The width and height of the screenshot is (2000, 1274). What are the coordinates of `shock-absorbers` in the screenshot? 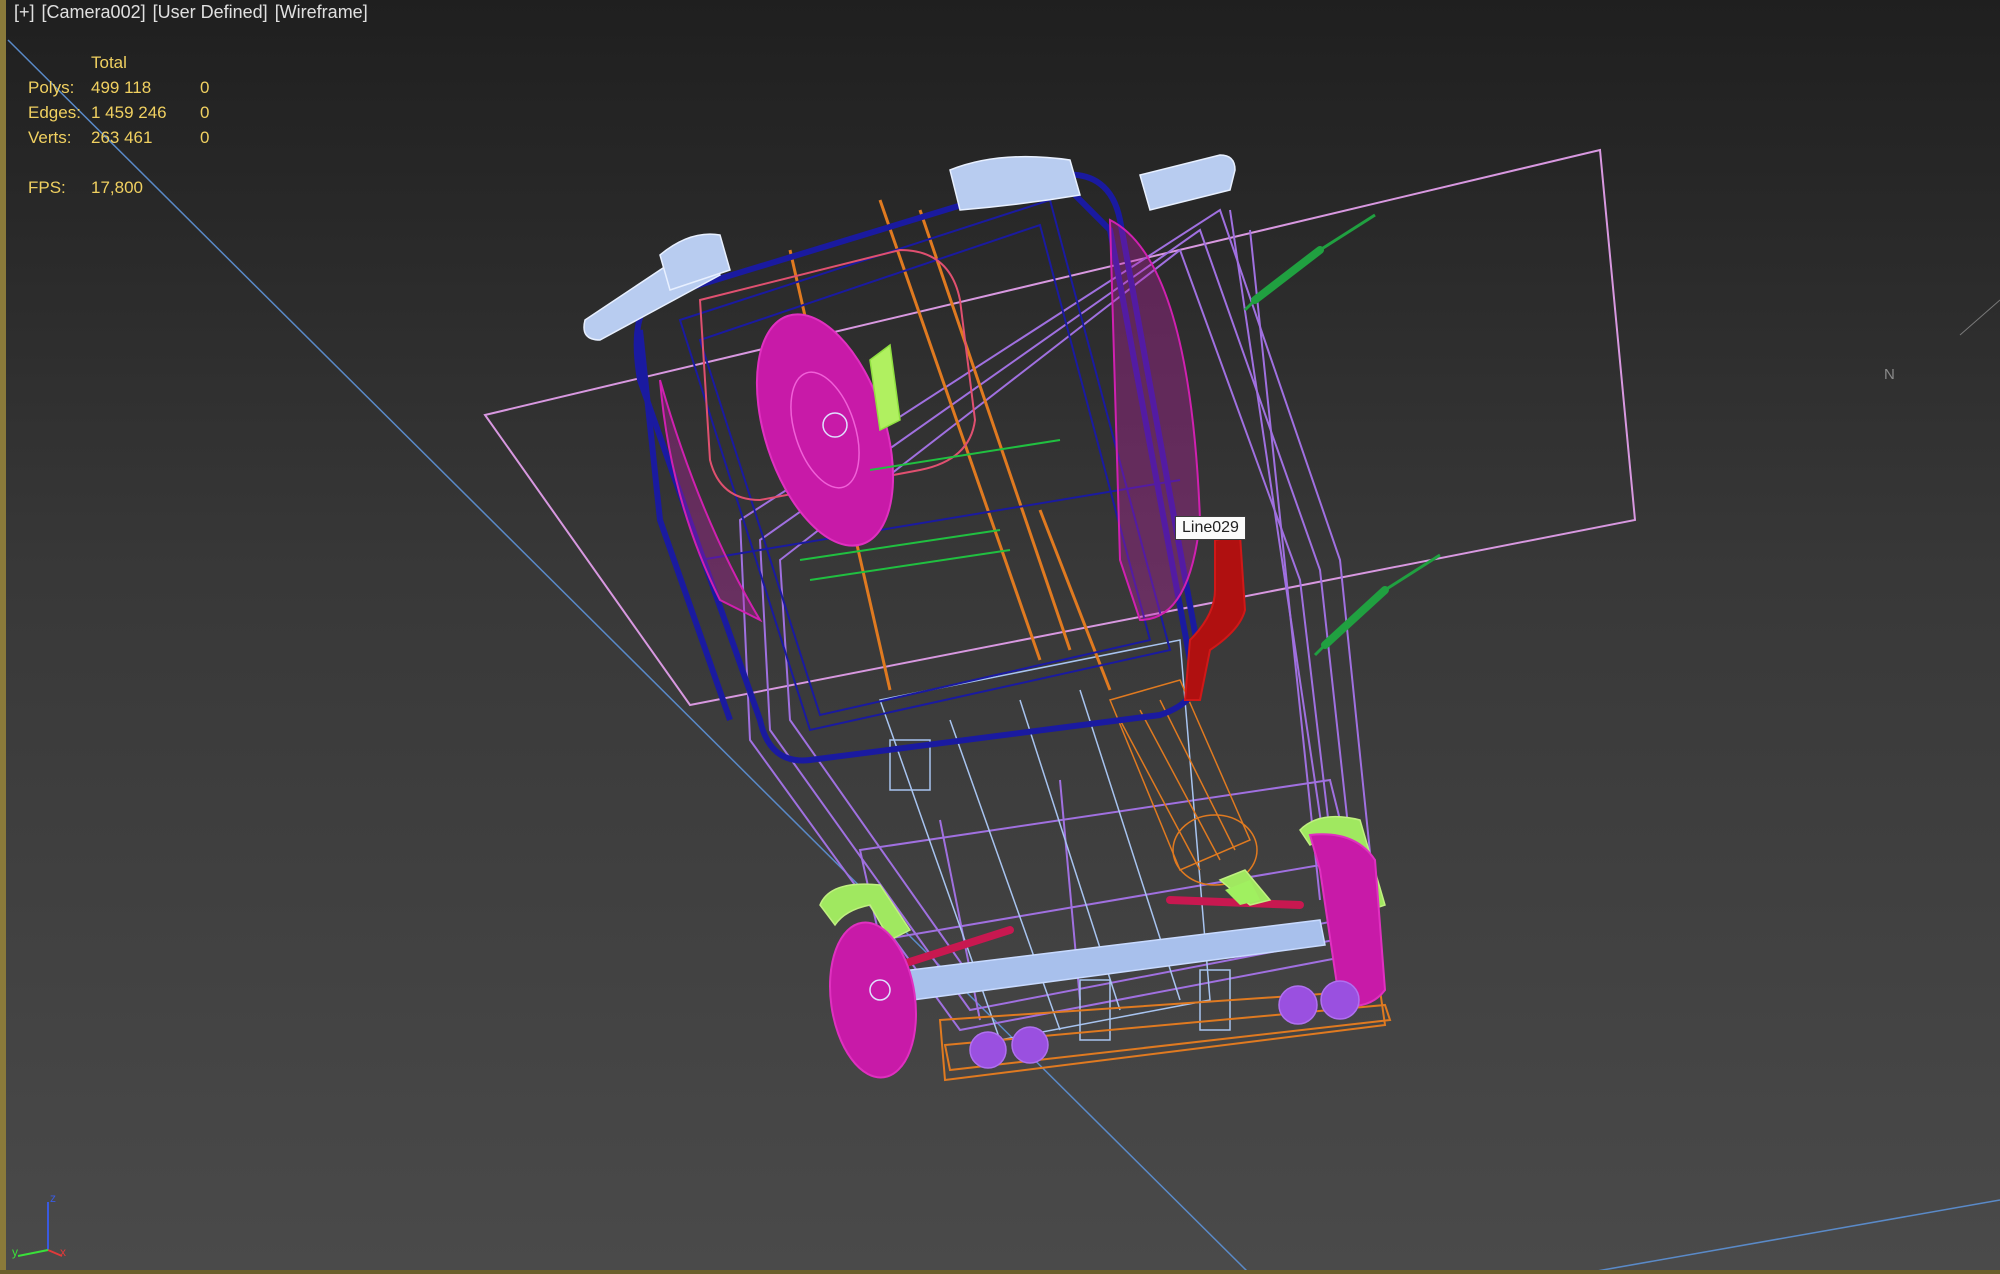 It's located at (1320, 447).